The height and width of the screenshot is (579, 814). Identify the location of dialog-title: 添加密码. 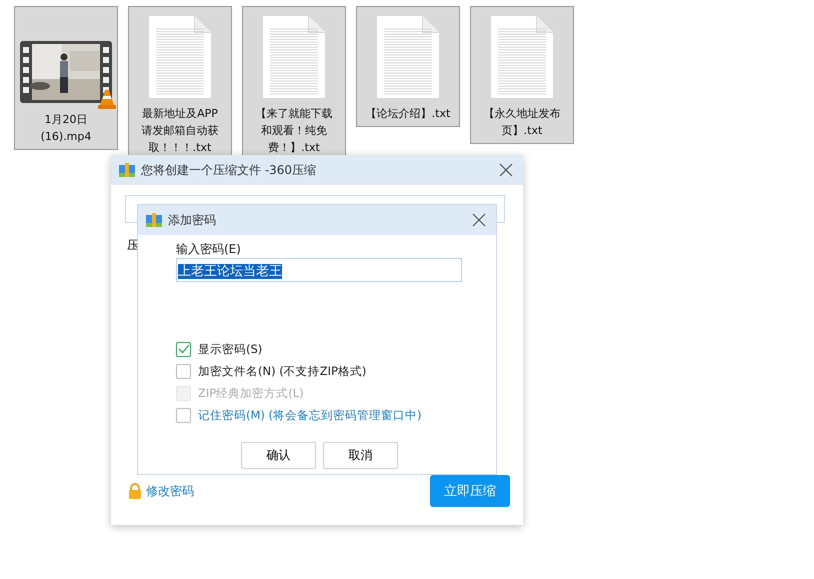
(192, 220).